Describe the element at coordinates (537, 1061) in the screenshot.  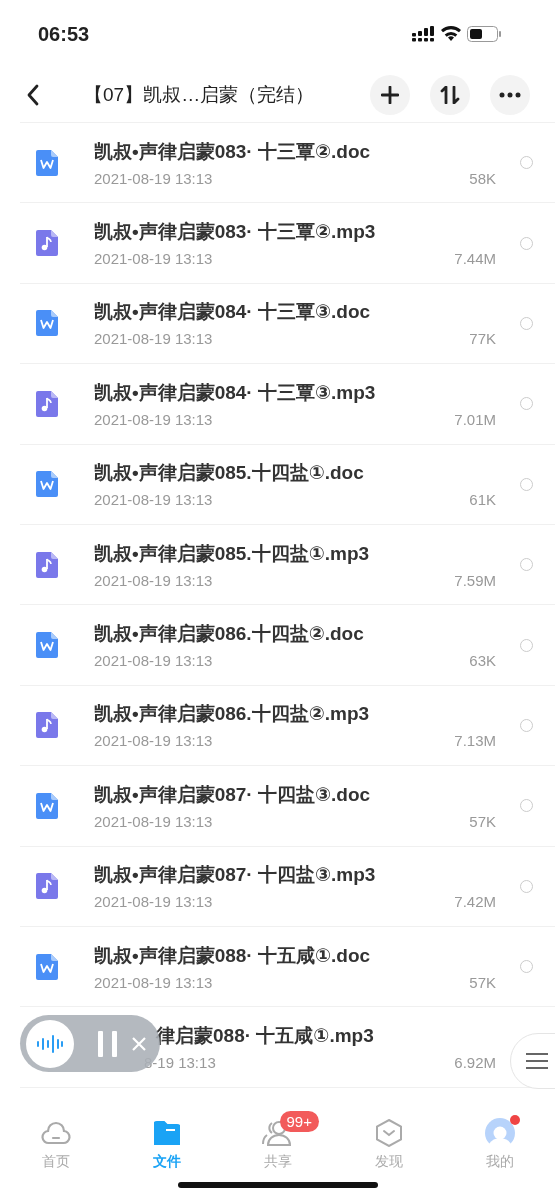
I see `menu-icon` at that location.